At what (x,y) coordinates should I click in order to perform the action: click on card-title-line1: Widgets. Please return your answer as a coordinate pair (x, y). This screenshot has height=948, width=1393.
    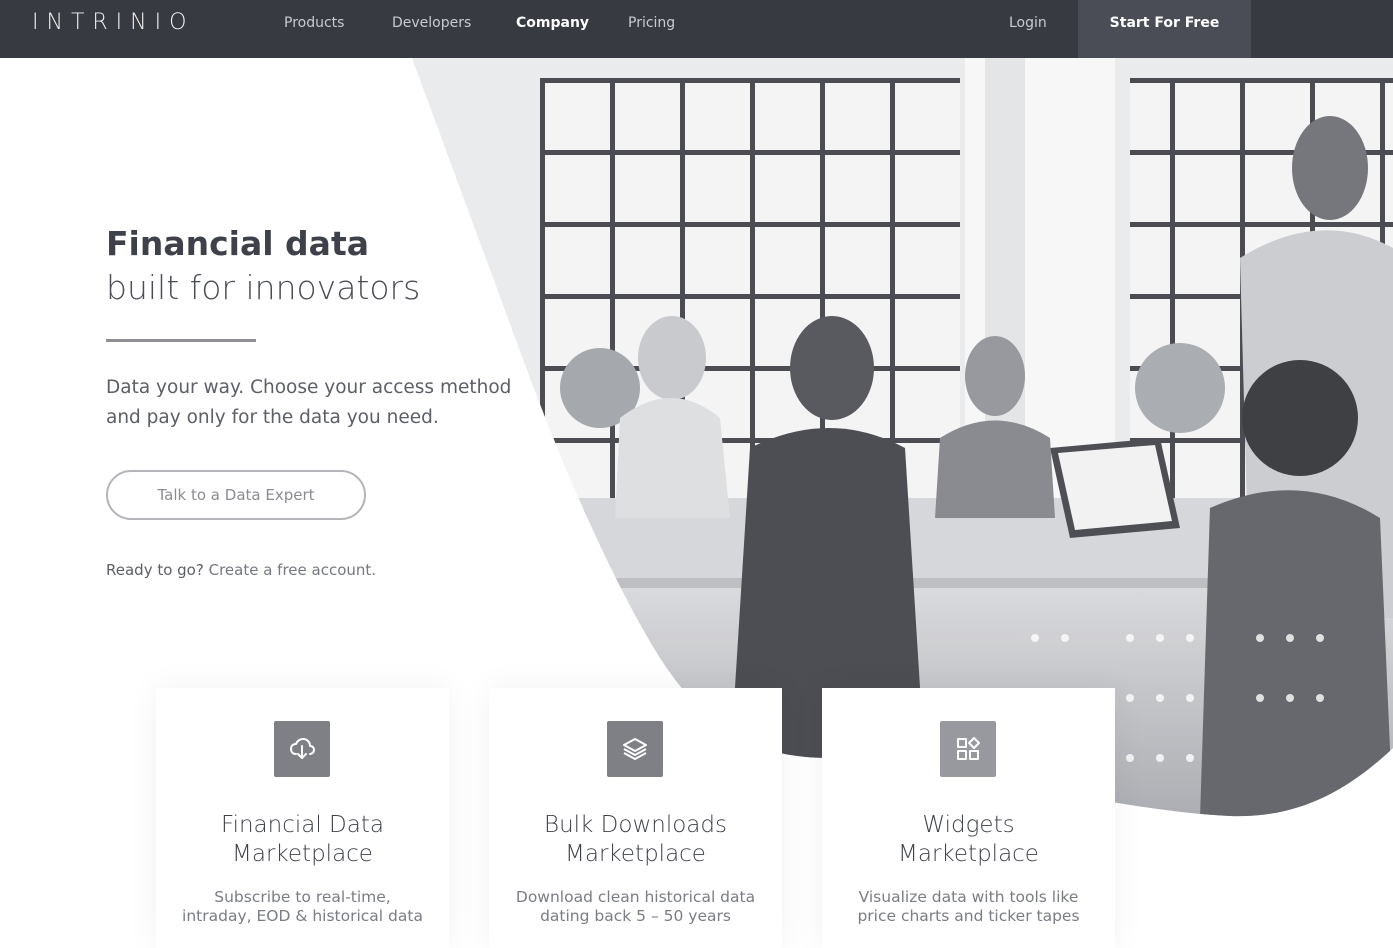
    Looking at the image, I should click on (968, 825).